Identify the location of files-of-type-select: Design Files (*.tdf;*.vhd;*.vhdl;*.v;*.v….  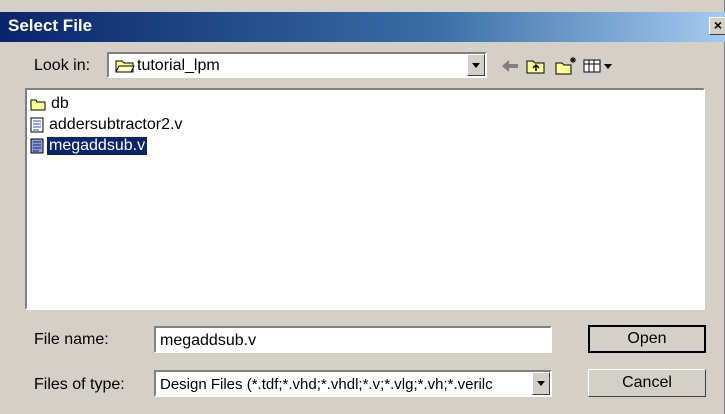
(353, 383).